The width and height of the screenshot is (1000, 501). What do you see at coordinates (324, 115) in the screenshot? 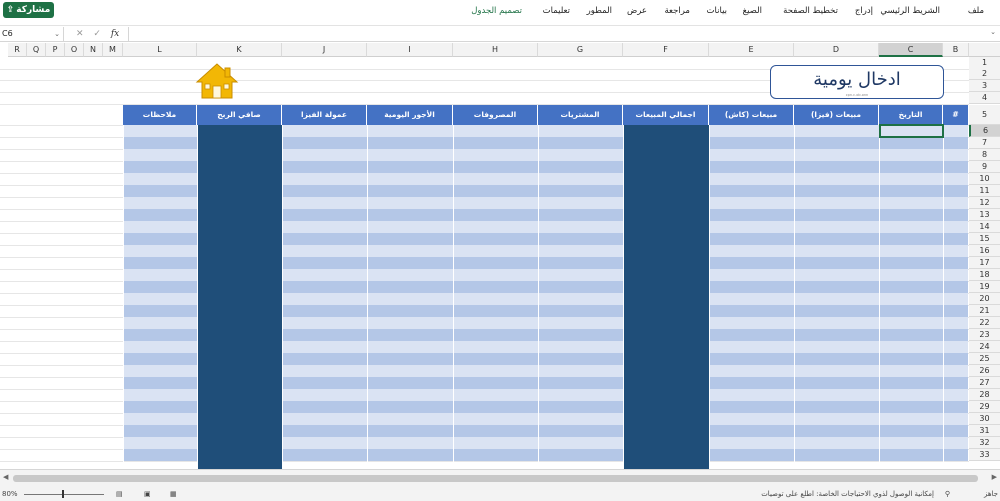
I see `table-header-cell: عمولة الفيزا` at bounding box center [324, 115].